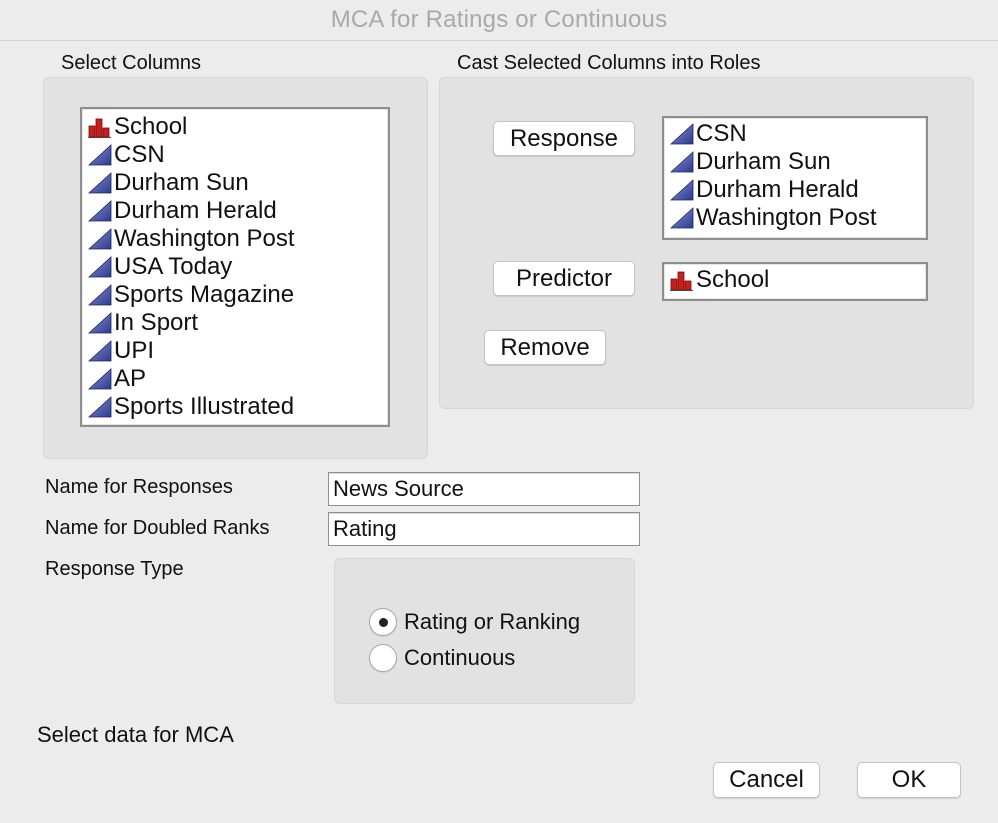 This screenshot has height=823, width=998. I want to click on title-bar: MCA for Ratings or Continuous, so click(499, 20).